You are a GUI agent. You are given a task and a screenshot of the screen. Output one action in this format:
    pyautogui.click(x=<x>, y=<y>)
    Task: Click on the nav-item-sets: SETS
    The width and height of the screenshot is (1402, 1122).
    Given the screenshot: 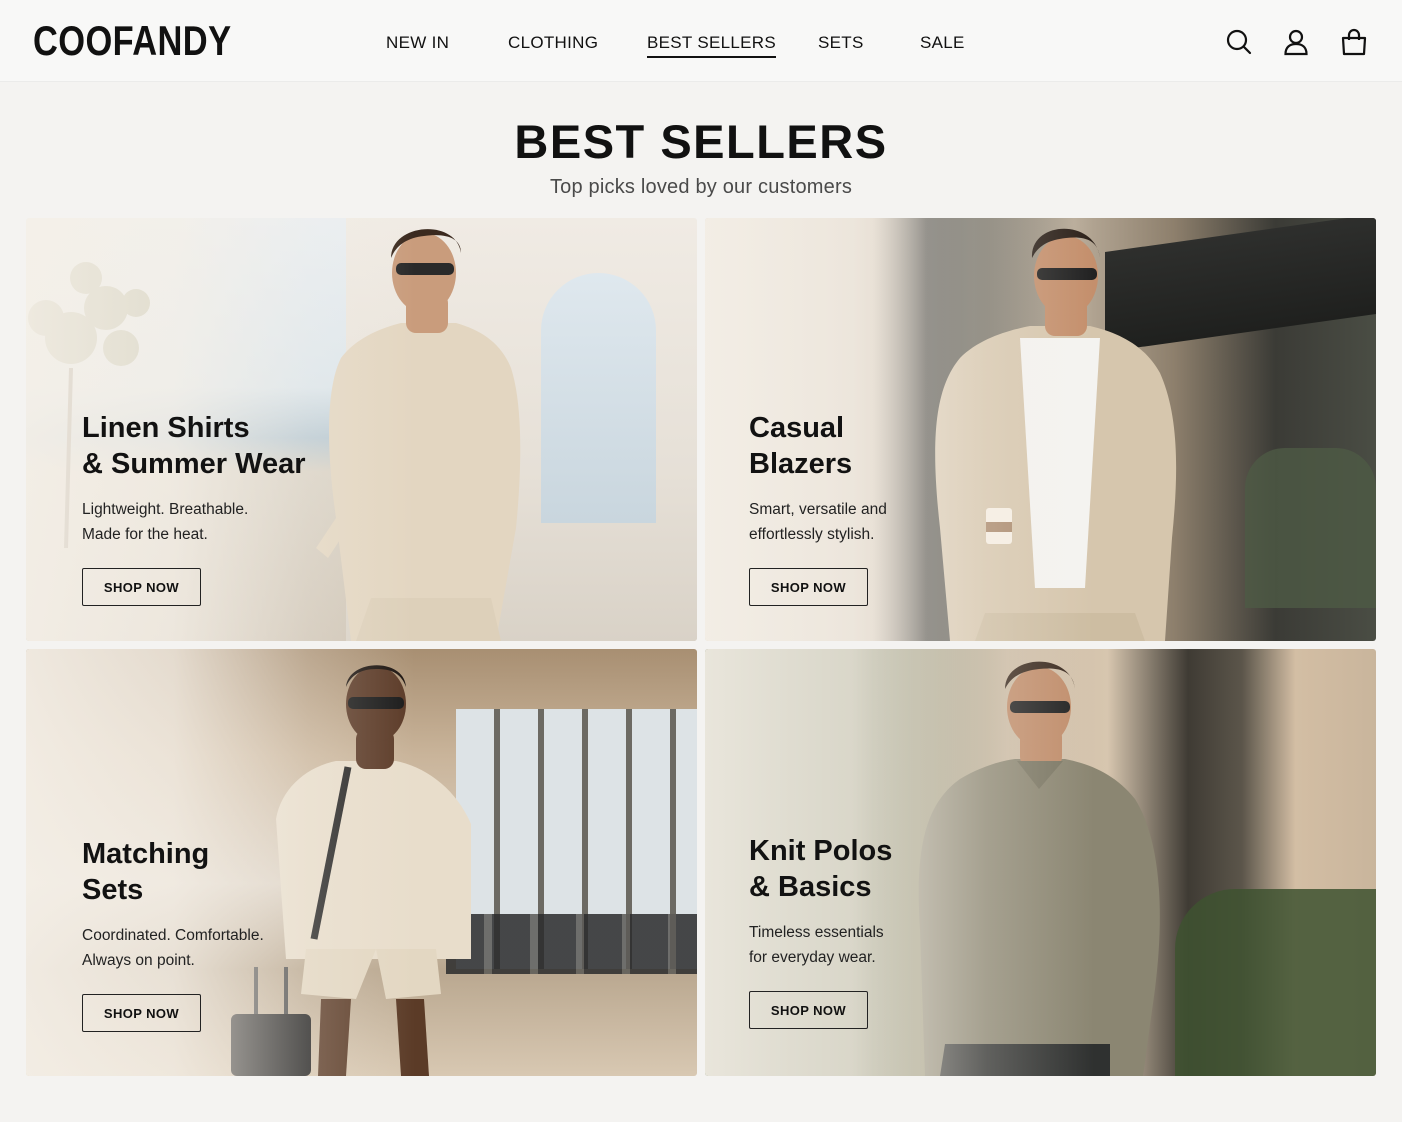 What is the action you would take?
    pyautogui.click(x=841, y=43)
    